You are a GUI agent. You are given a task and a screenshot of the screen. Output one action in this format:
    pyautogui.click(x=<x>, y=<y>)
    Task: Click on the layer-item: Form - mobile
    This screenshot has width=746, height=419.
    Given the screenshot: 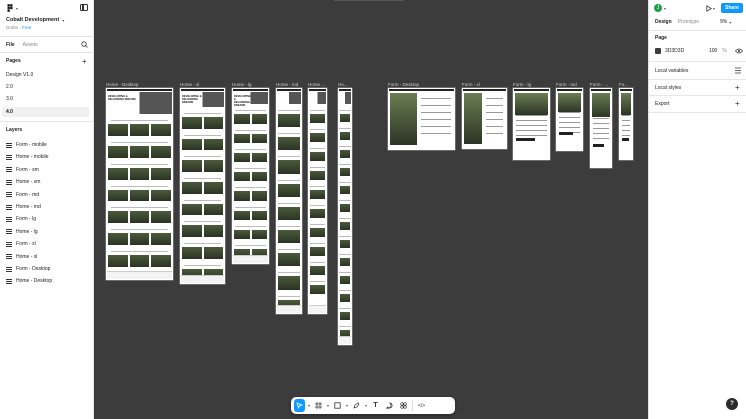 What is the action you would take?
    pyautogui.click(x=26, y=145)
    